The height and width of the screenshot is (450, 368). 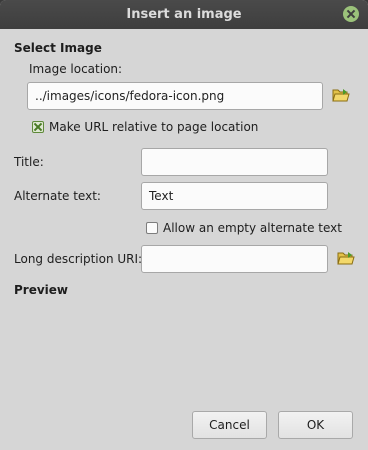 What do you see at coordinates (57, 196) in the screenshot?
I see `alt-text-label: Alternate text:` at bounding box center [57, 196].